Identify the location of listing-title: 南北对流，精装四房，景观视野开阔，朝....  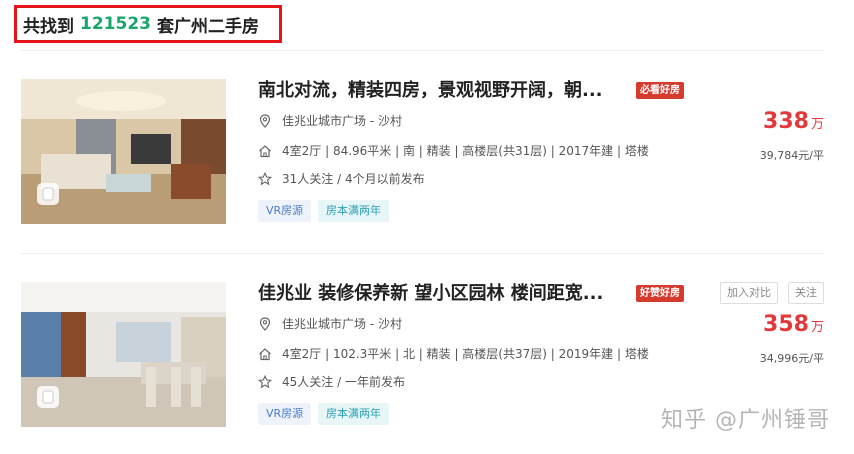
(430, 91).